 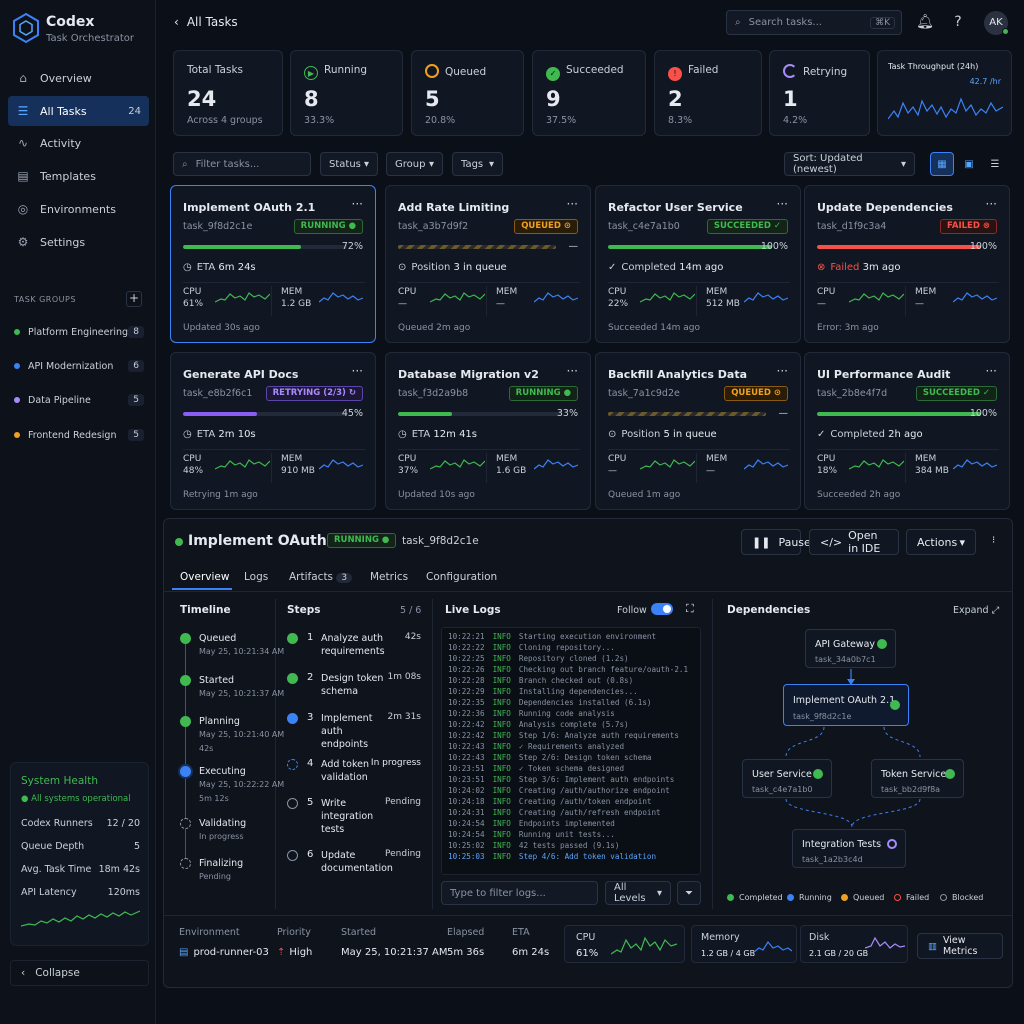 I want to click on bell-icon: 🔔︎, so click(x=925, y=22).